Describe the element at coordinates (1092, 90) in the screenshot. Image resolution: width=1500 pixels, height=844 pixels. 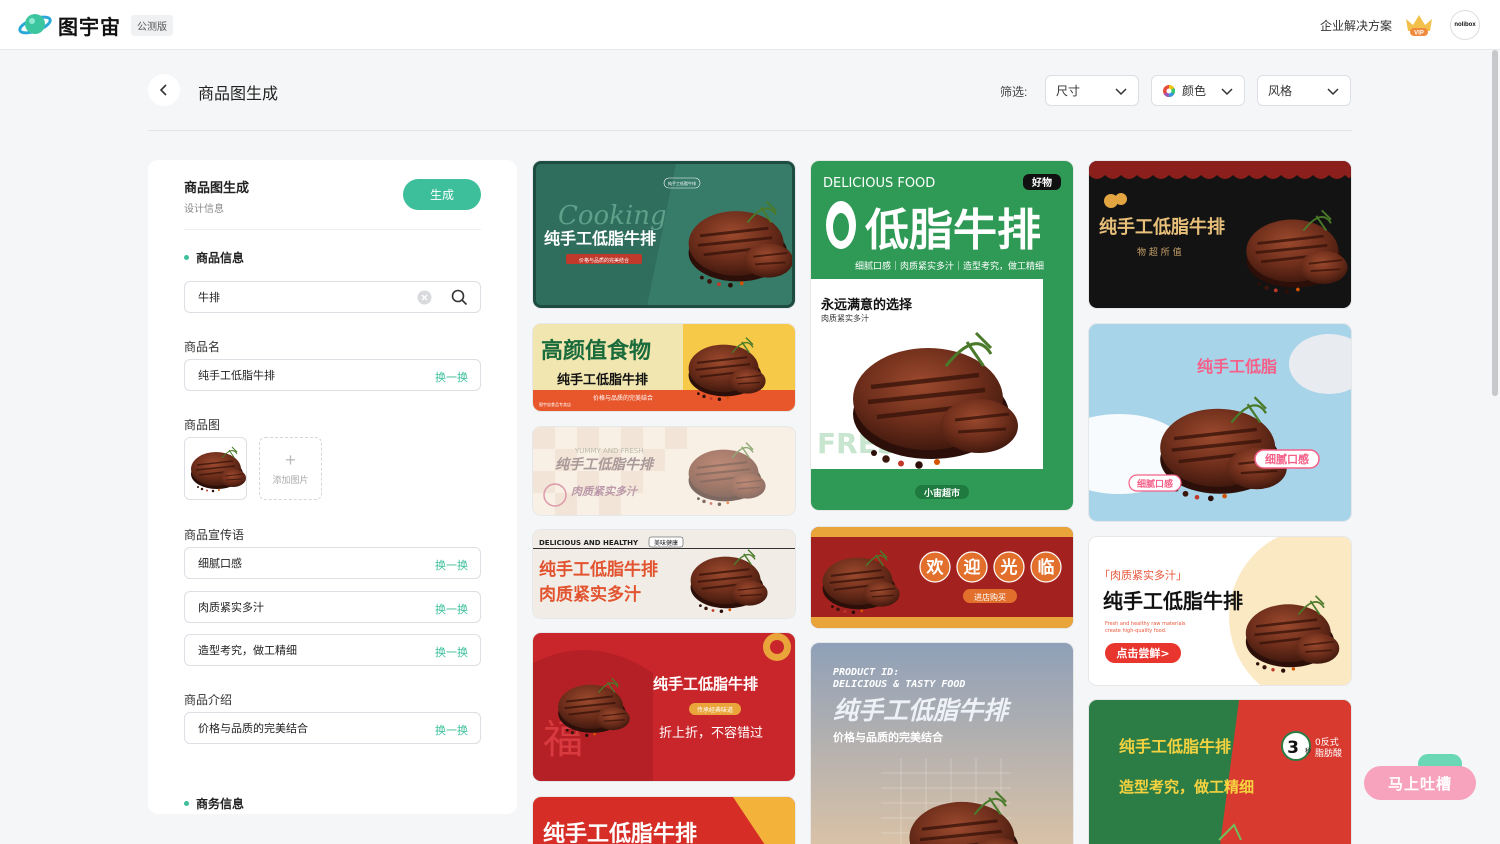
I see `size-filter-select: 尺寸` at that location.